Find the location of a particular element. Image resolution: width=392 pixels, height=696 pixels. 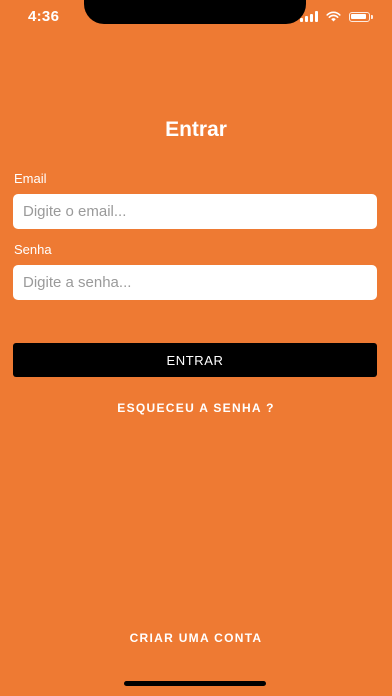

login-button: ENTRAR is located at coordinates (195, 360).